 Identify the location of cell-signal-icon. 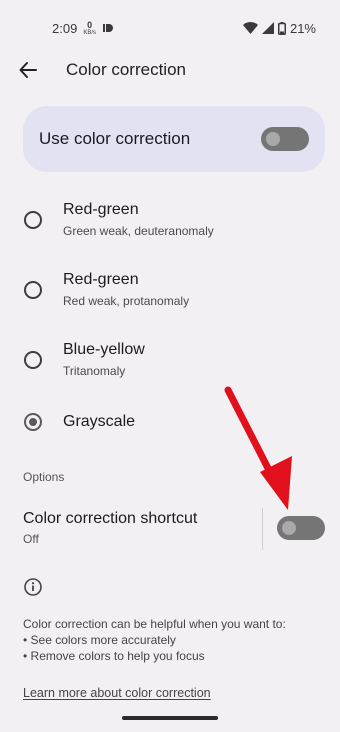
(267, 28).